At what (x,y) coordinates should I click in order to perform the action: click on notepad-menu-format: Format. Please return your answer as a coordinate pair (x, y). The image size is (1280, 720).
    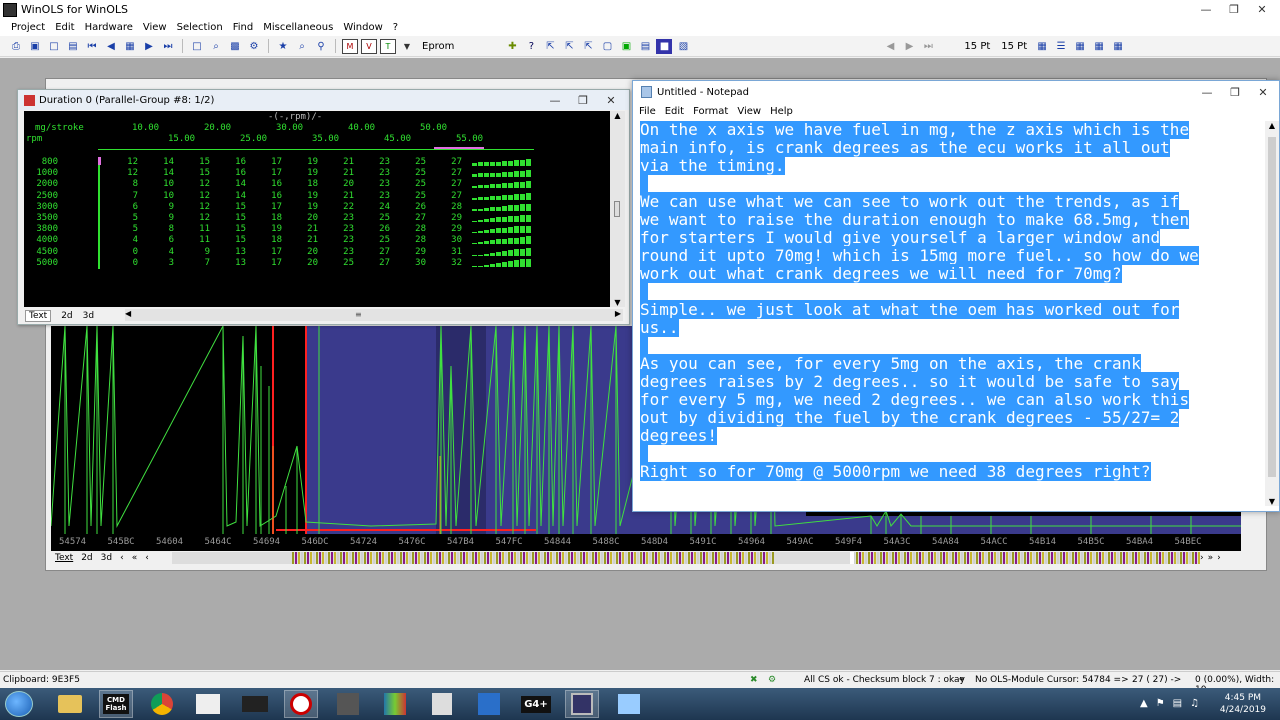
    Looking at the image, I should click on (710, 111).